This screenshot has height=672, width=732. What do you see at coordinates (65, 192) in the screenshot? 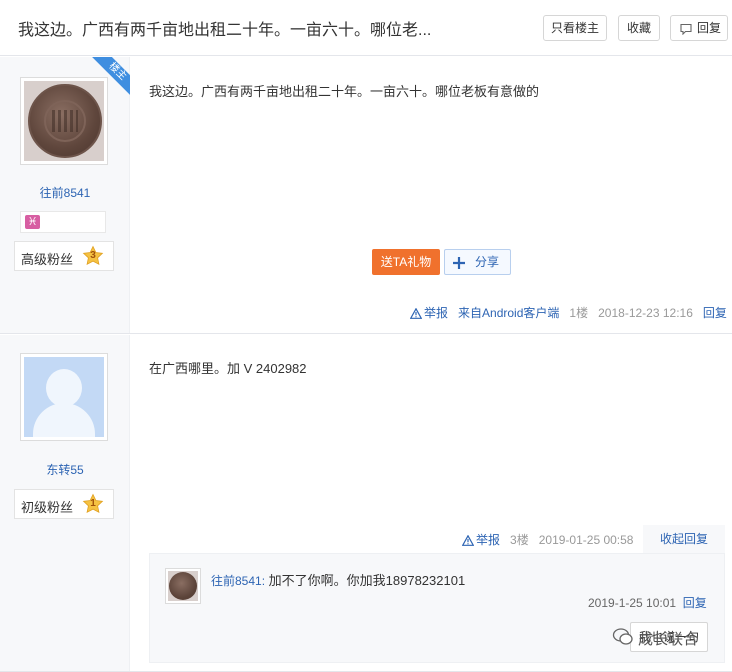
I see `author-username: 往前8541` at bounding box center [65, 192].